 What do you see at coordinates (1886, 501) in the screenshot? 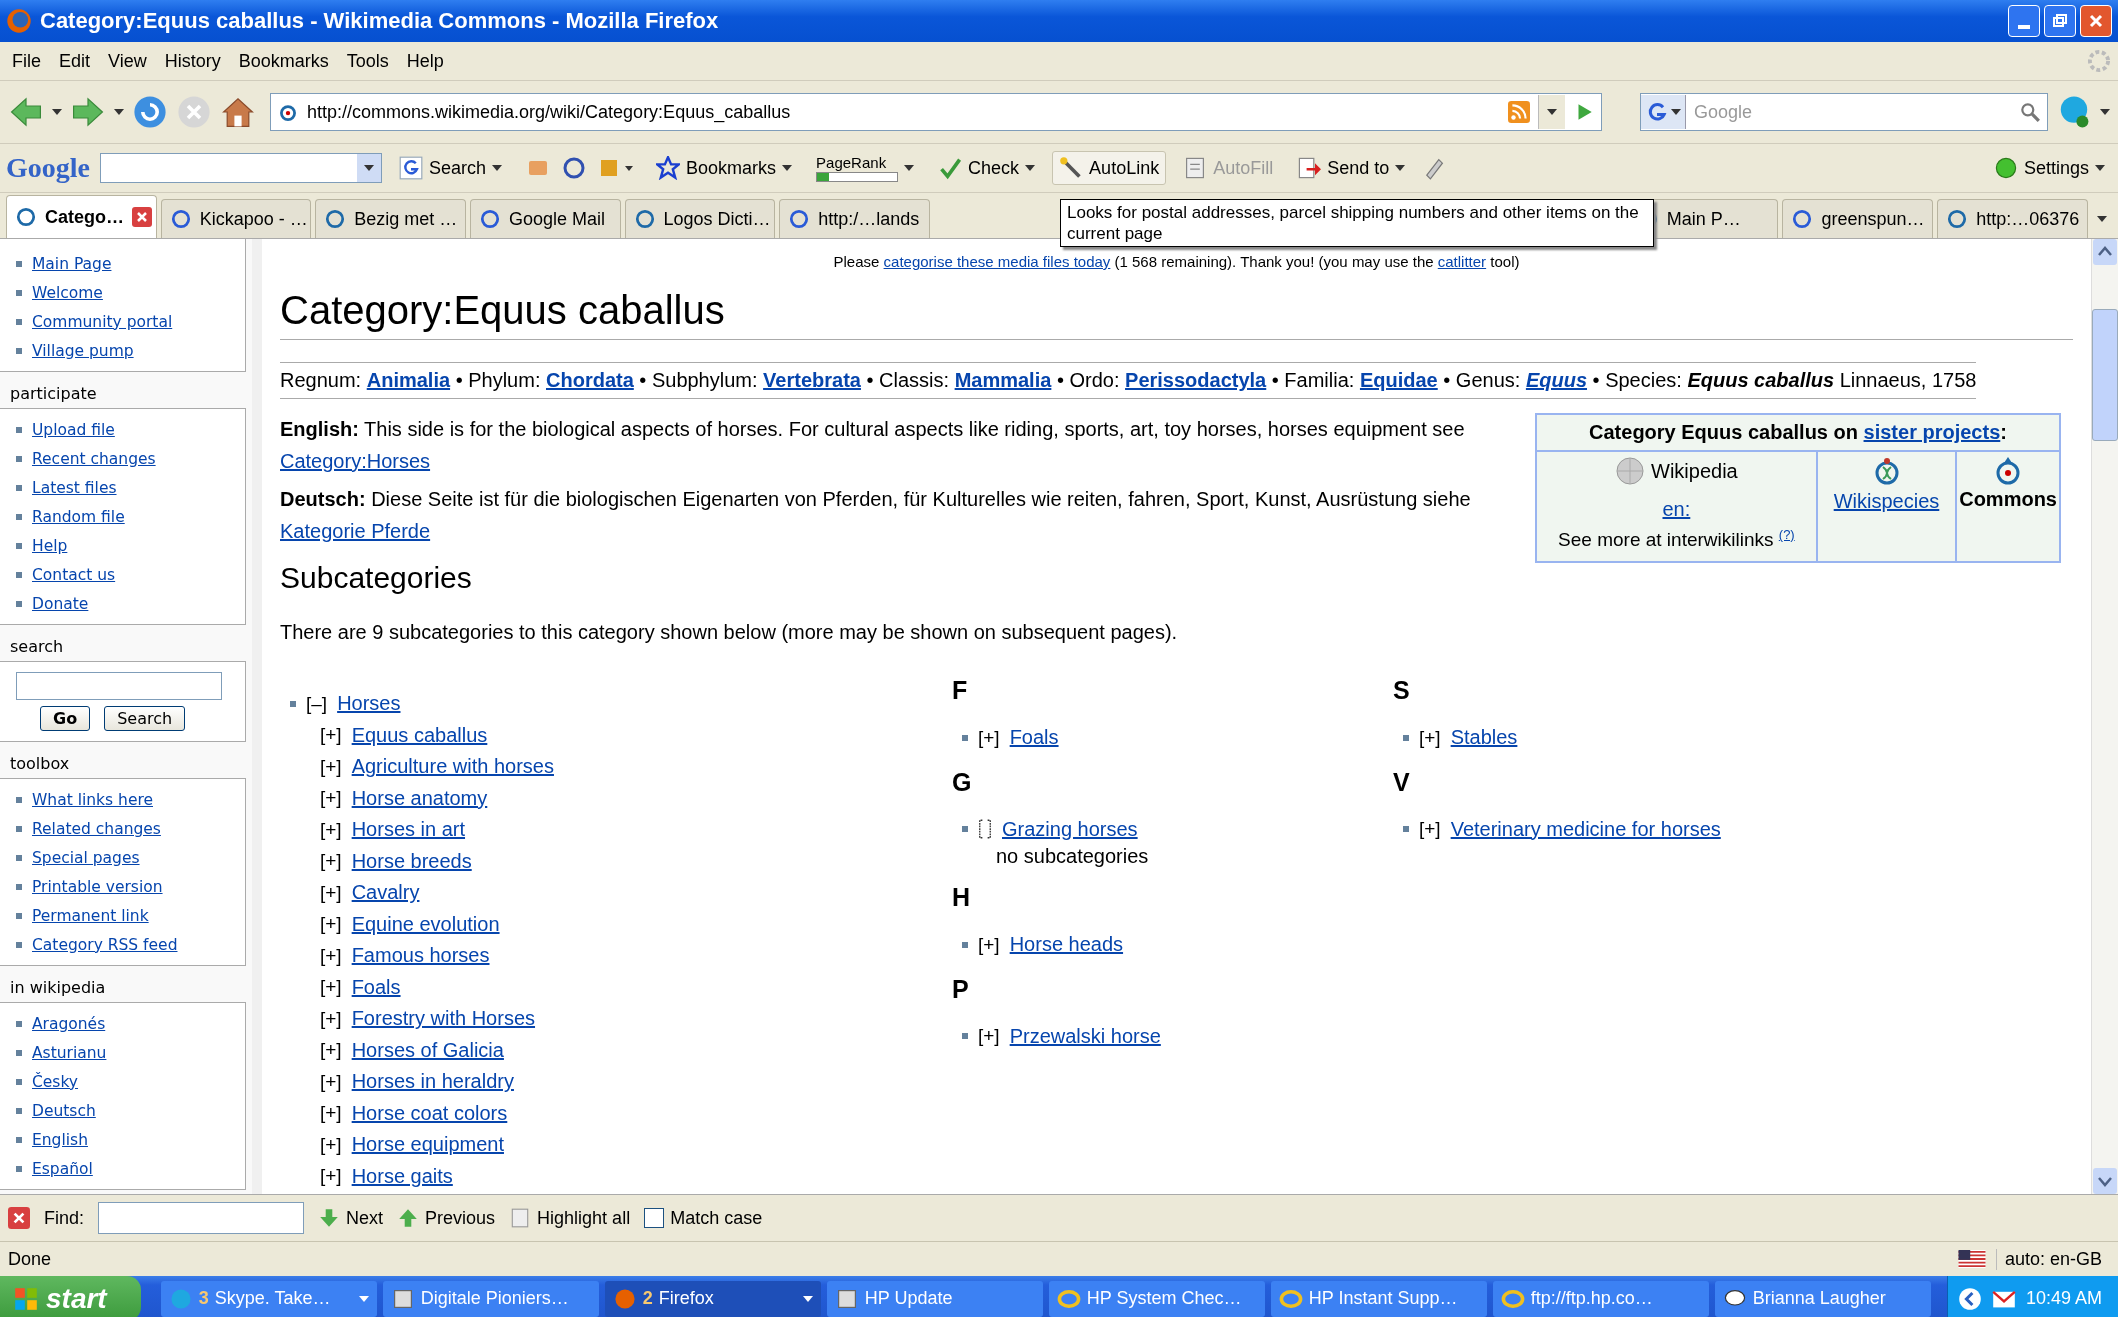
I see `wikispecies-link: Wikispecies` at bounding box center [1886, 501].